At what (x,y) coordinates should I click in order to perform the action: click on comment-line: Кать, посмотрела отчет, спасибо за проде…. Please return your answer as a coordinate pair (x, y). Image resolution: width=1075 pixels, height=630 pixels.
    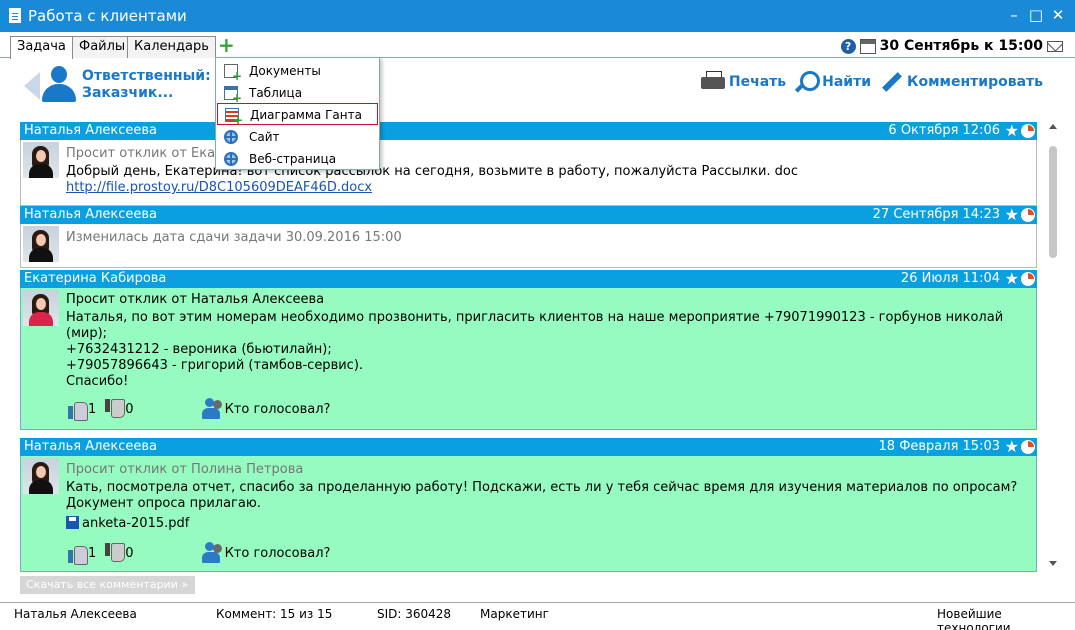
    Looking at the image, I should click on (542, 487).